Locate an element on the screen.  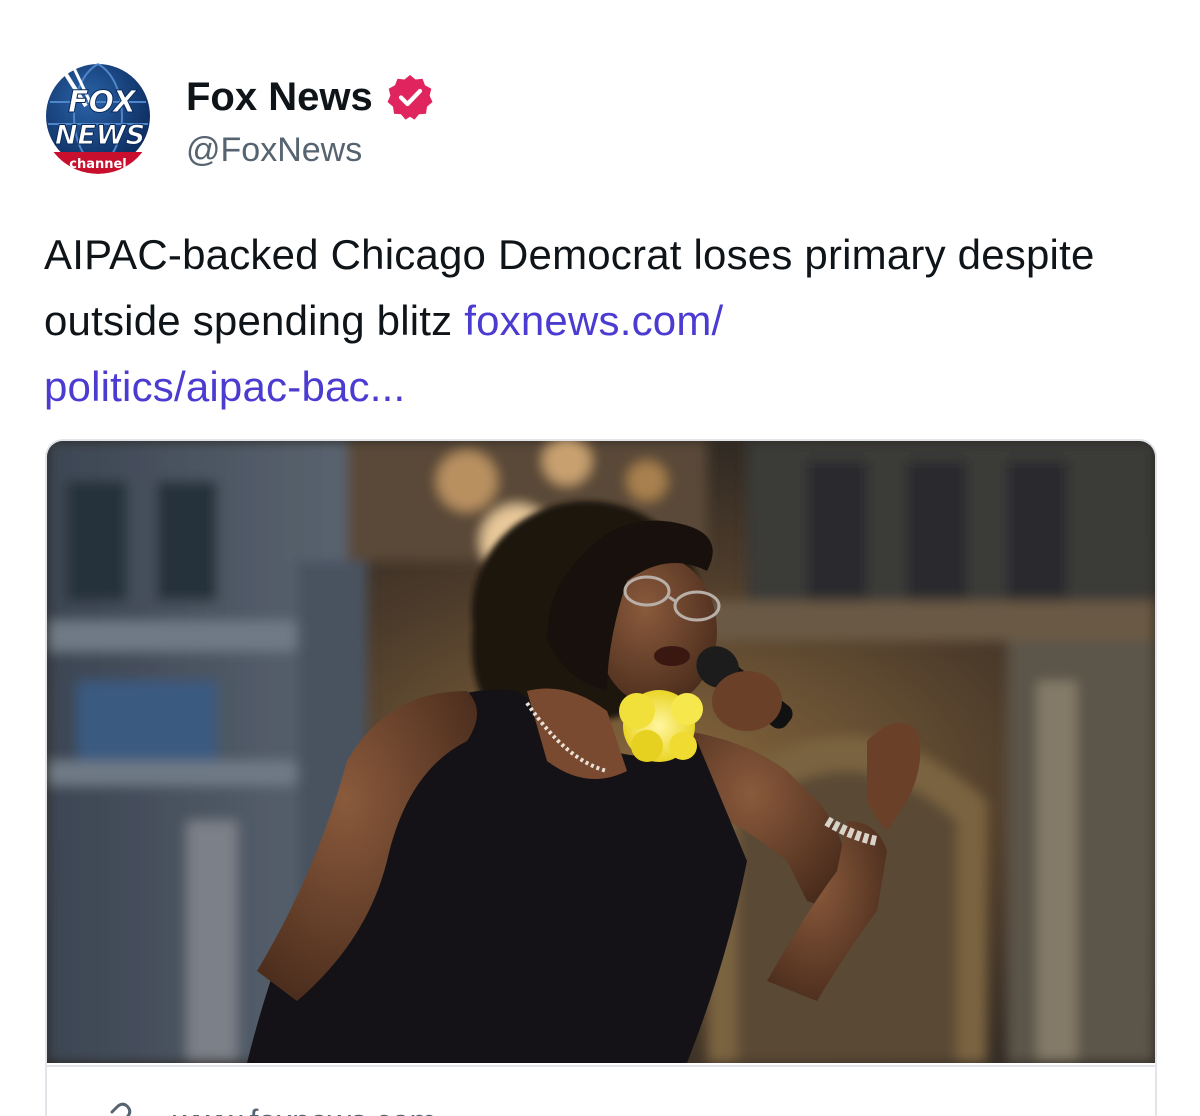
verified-badge-icon is located at coordinates (410, 97).